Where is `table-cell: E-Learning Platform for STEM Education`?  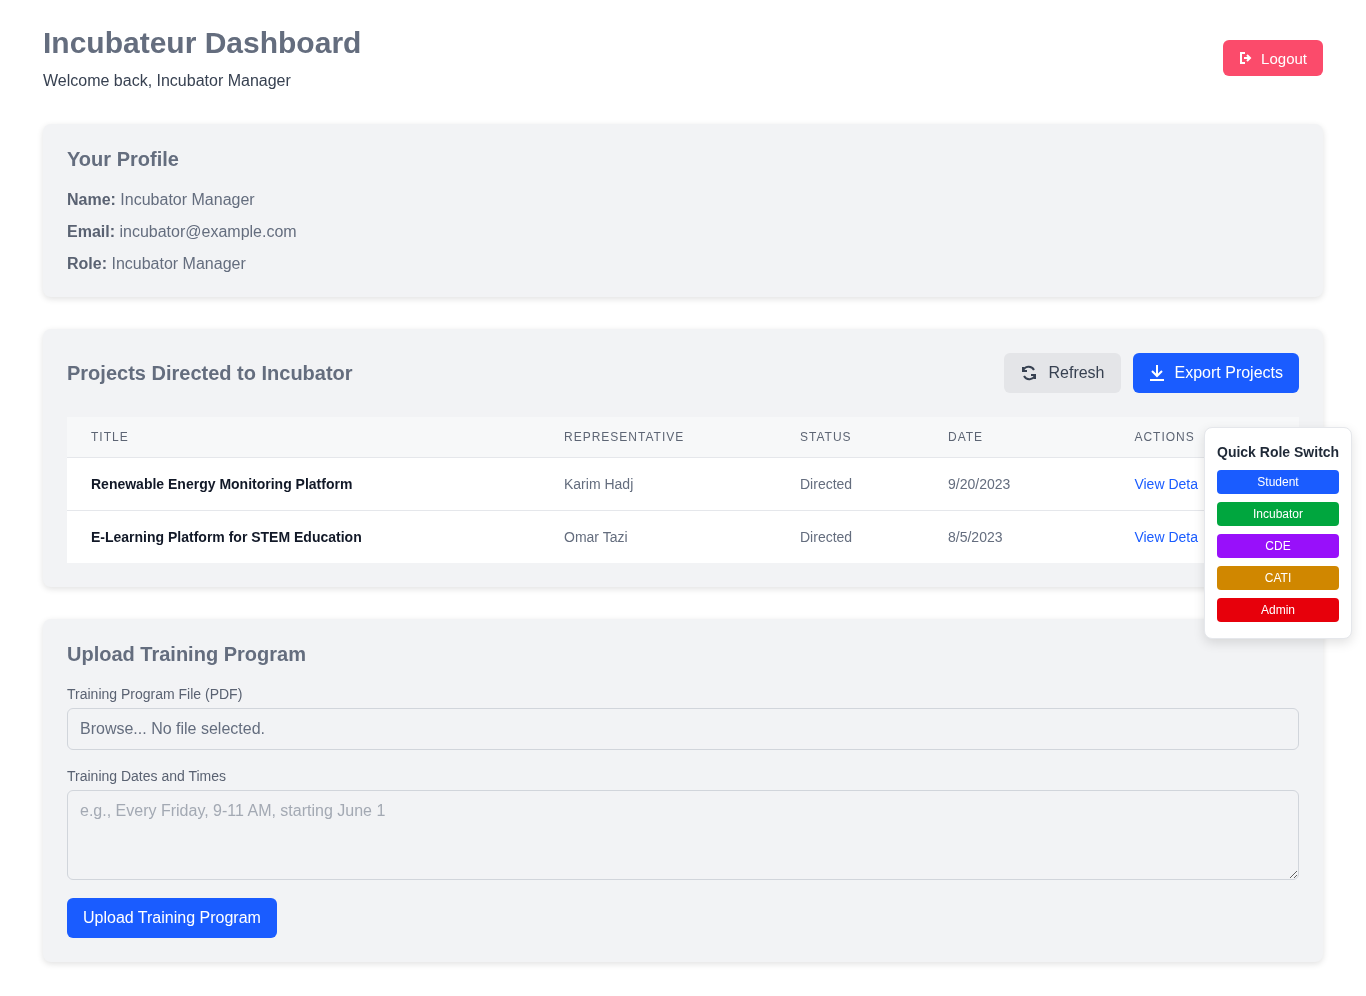 table-cell: E-Learning Platform for STEM Education is located at coordinates (226, 537).